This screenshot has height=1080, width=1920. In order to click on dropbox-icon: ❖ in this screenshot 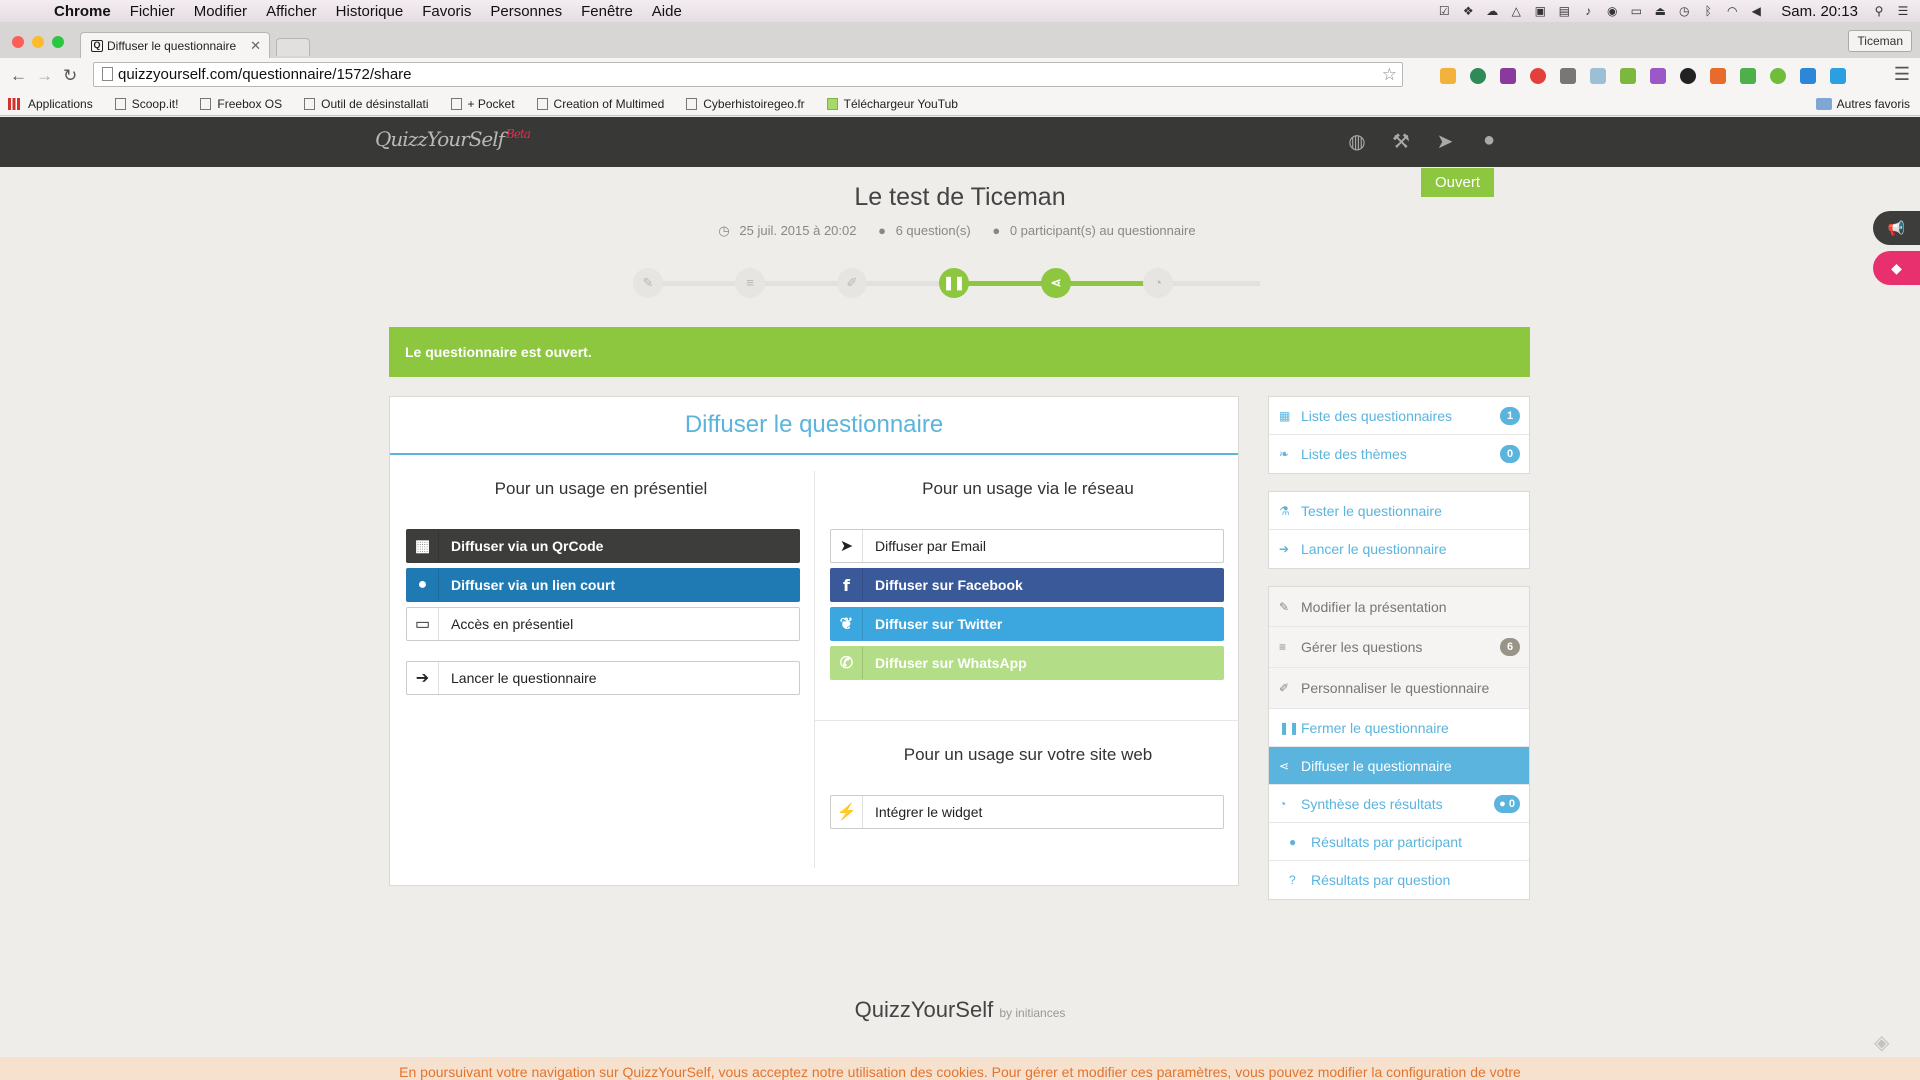, I will do `click(1468, 11)`.